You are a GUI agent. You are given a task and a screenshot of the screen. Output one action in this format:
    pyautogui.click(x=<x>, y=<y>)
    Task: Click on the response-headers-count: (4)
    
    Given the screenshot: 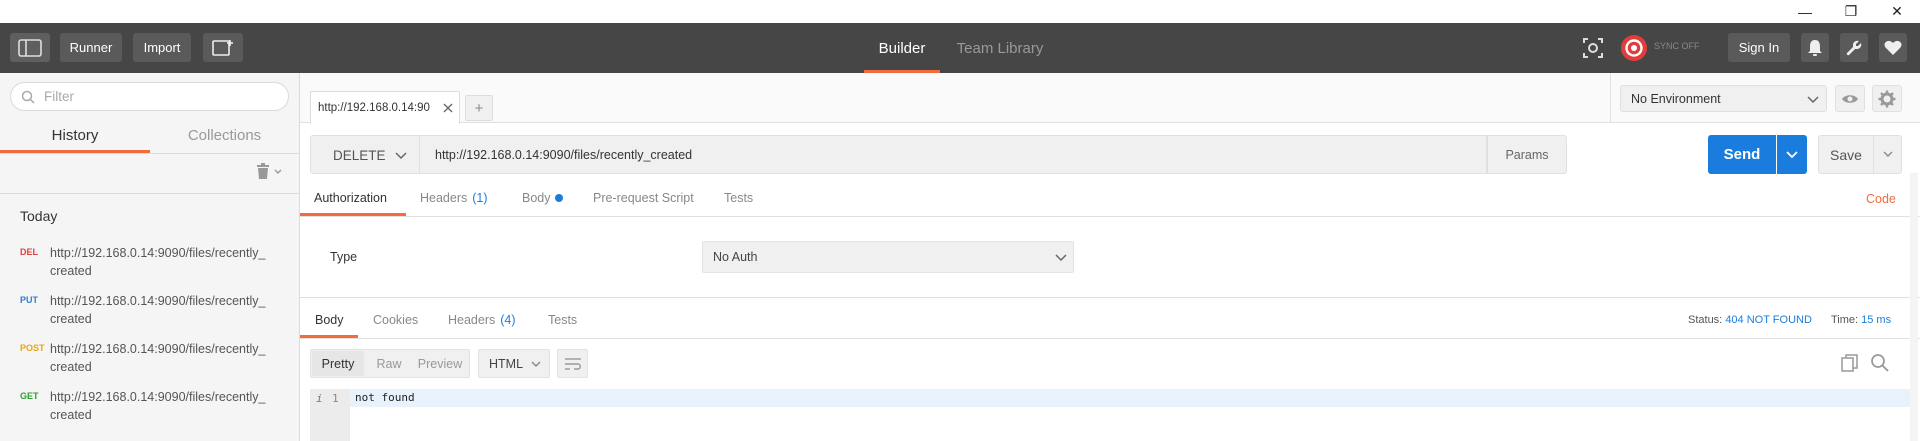 What is the action you would take?
    pyautogui.click(x=508, y=320)
    